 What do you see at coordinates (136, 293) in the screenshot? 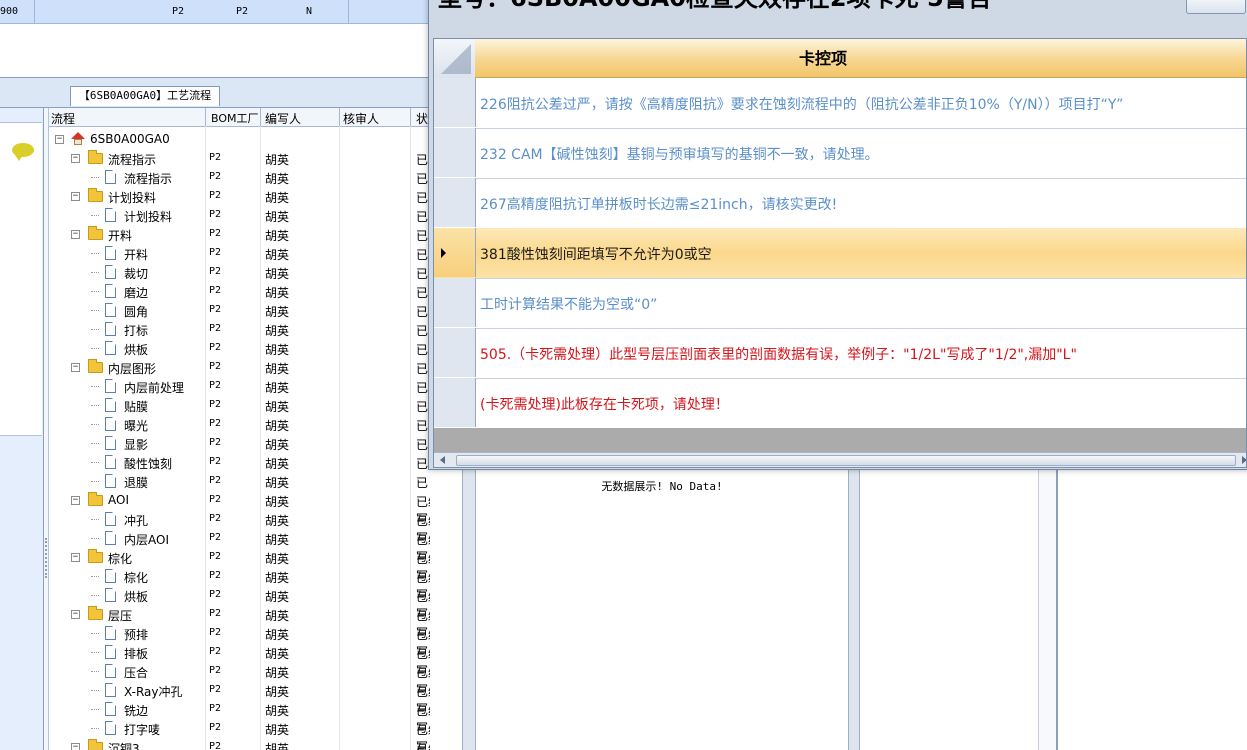
I see `tree-node-label: 磨边` at bounding box center [136, 293].